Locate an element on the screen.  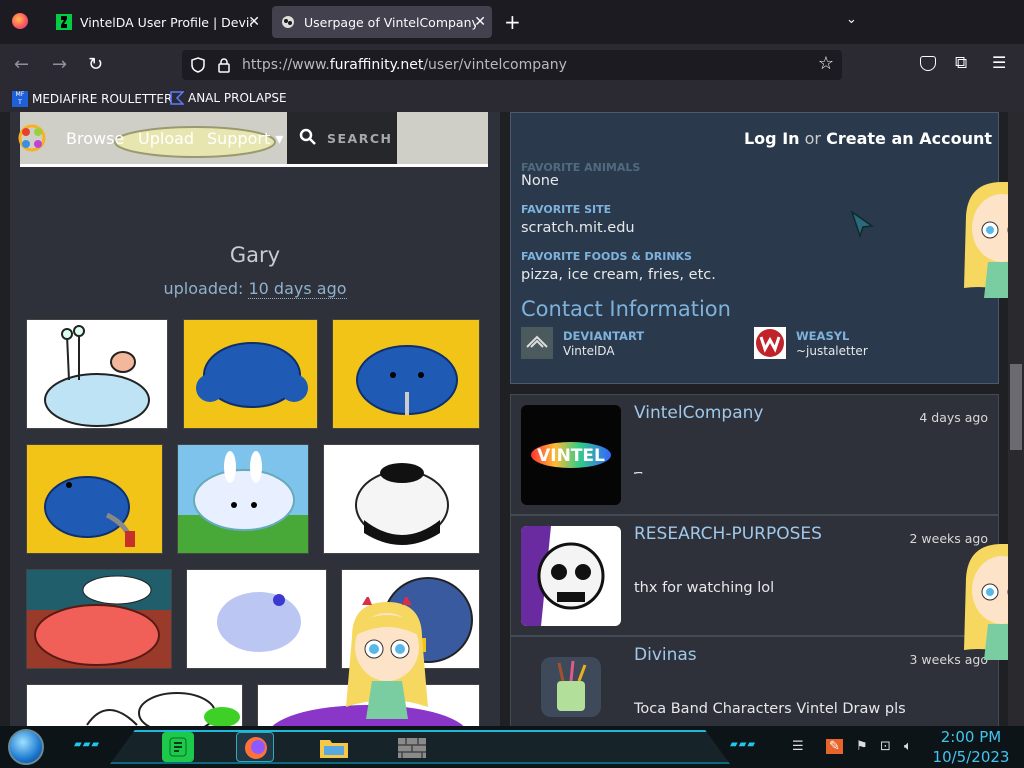
tab-vintelcompany-userpage: Userpage of VintelCompany -- ✕ is located at coordinates (382, 22).